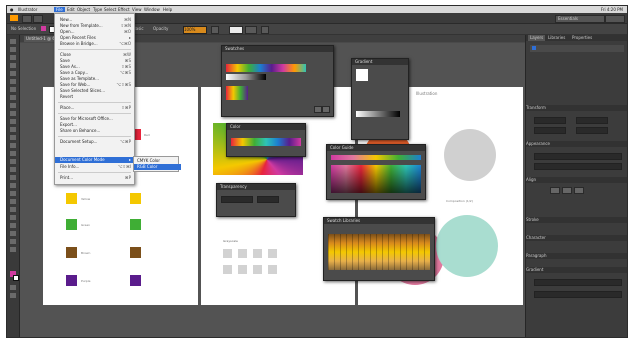 Image resolution: width=632 pixels, height=346 pixels. What do you see at coordinates (13, 161) in the screenshot?
I see `shape-builder-tool-icon` at bounding box center [13, 161].